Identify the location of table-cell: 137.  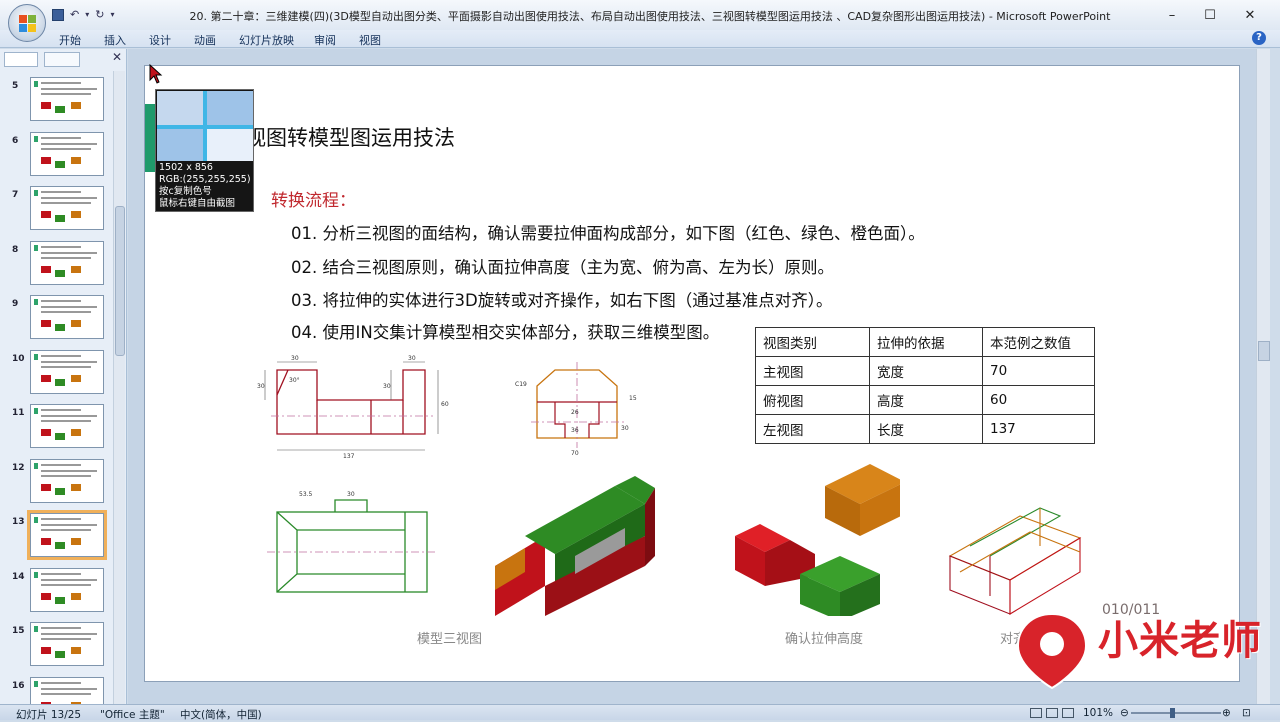
(1038, 429).